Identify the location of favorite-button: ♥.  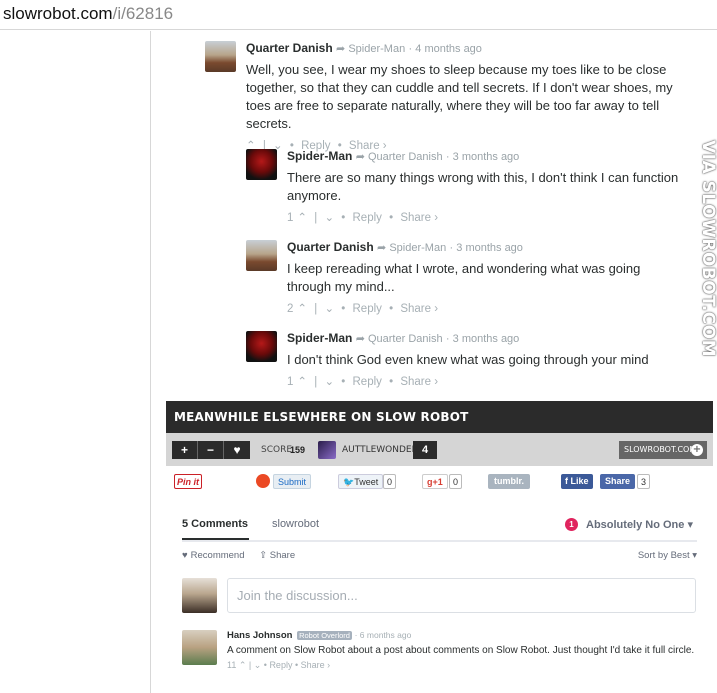
(237, 450).